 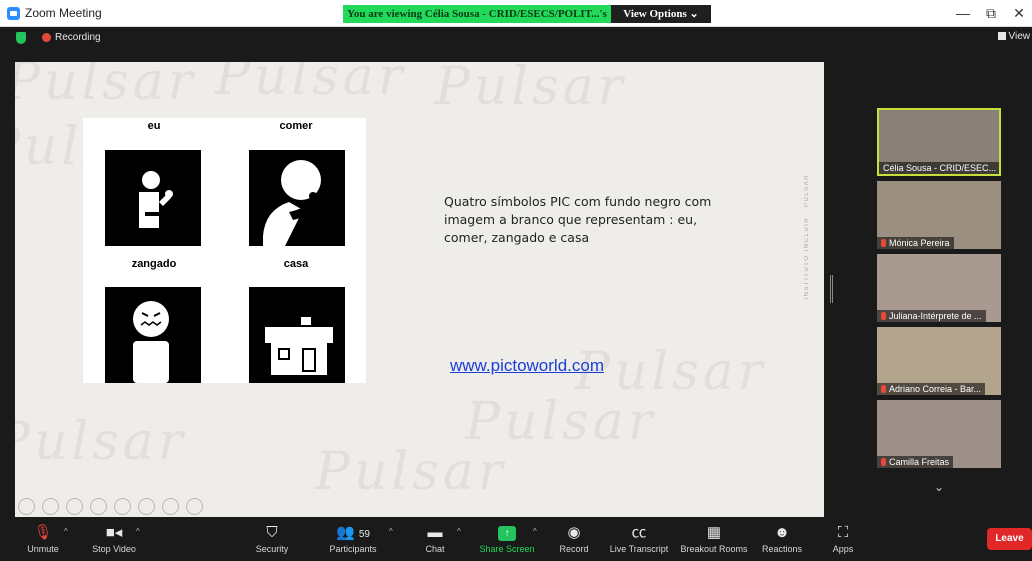 I want to click on pic-label-zangado: zangado, so click(x=154, y=264).